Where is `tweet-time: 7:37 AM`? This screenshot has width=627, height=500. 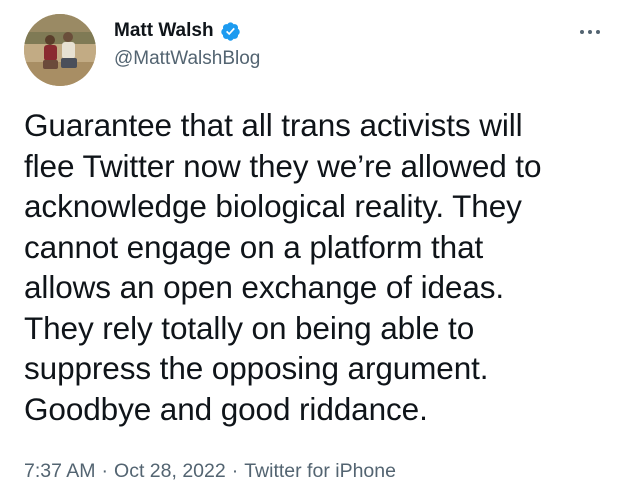 tweet-time: 7:37 AM is located at coordinates (60, 471).